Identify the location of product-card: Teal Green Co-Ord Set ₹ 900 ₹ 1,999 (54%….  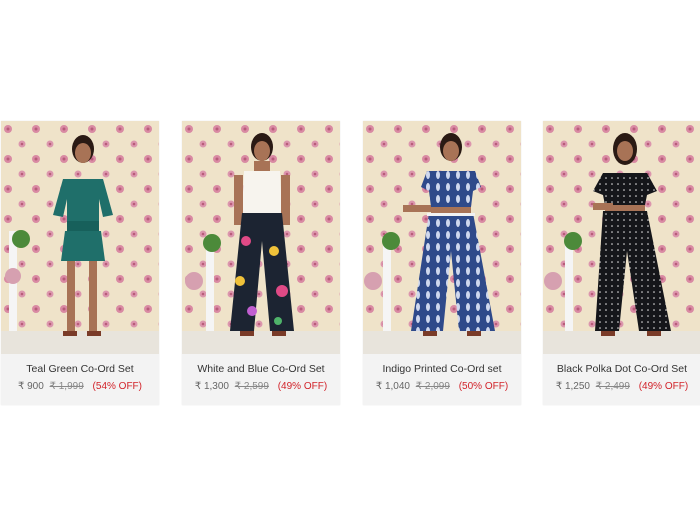
(80, 263).